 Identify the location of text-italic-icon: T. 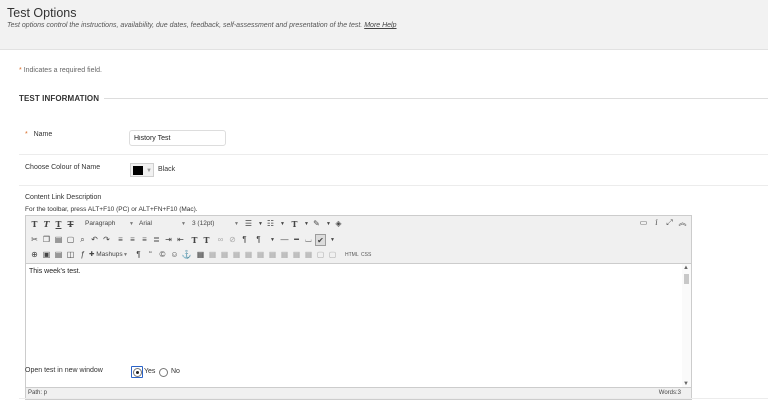
(46, 224).